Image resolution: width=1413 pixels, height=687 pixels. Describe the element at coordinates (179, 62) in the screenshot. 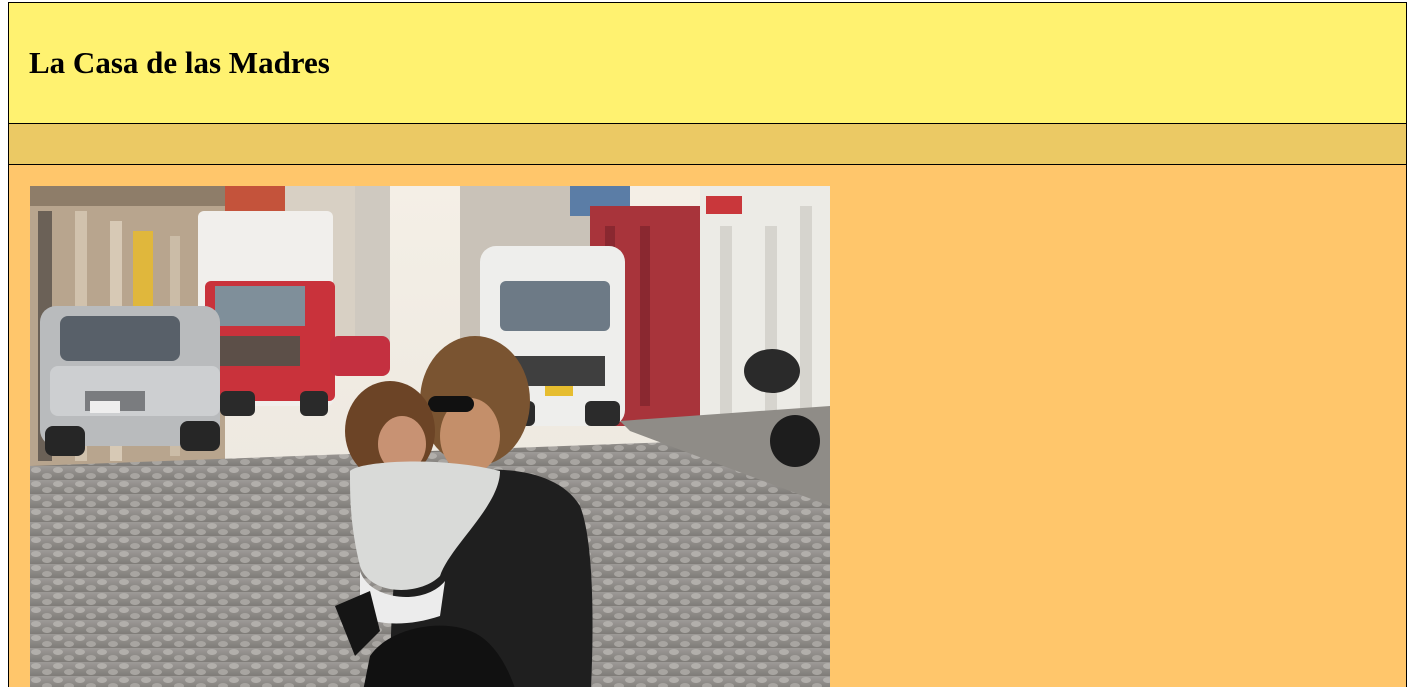

I see `site-title: La Casa de las Madres` at that location.